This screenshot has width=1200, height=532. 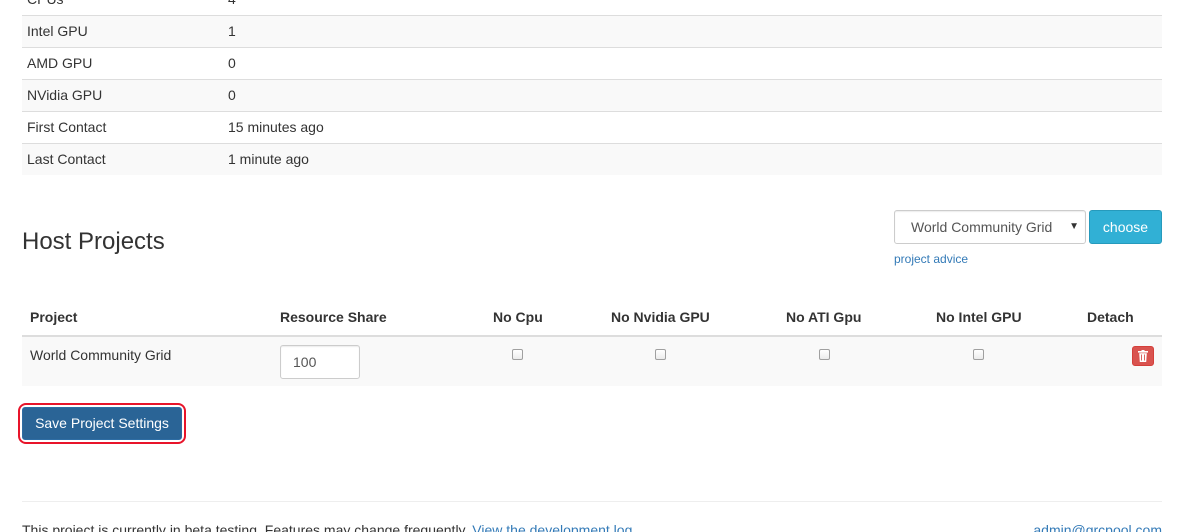 I want to click on no-cpu-checkbox, so click(x=517, y=354).